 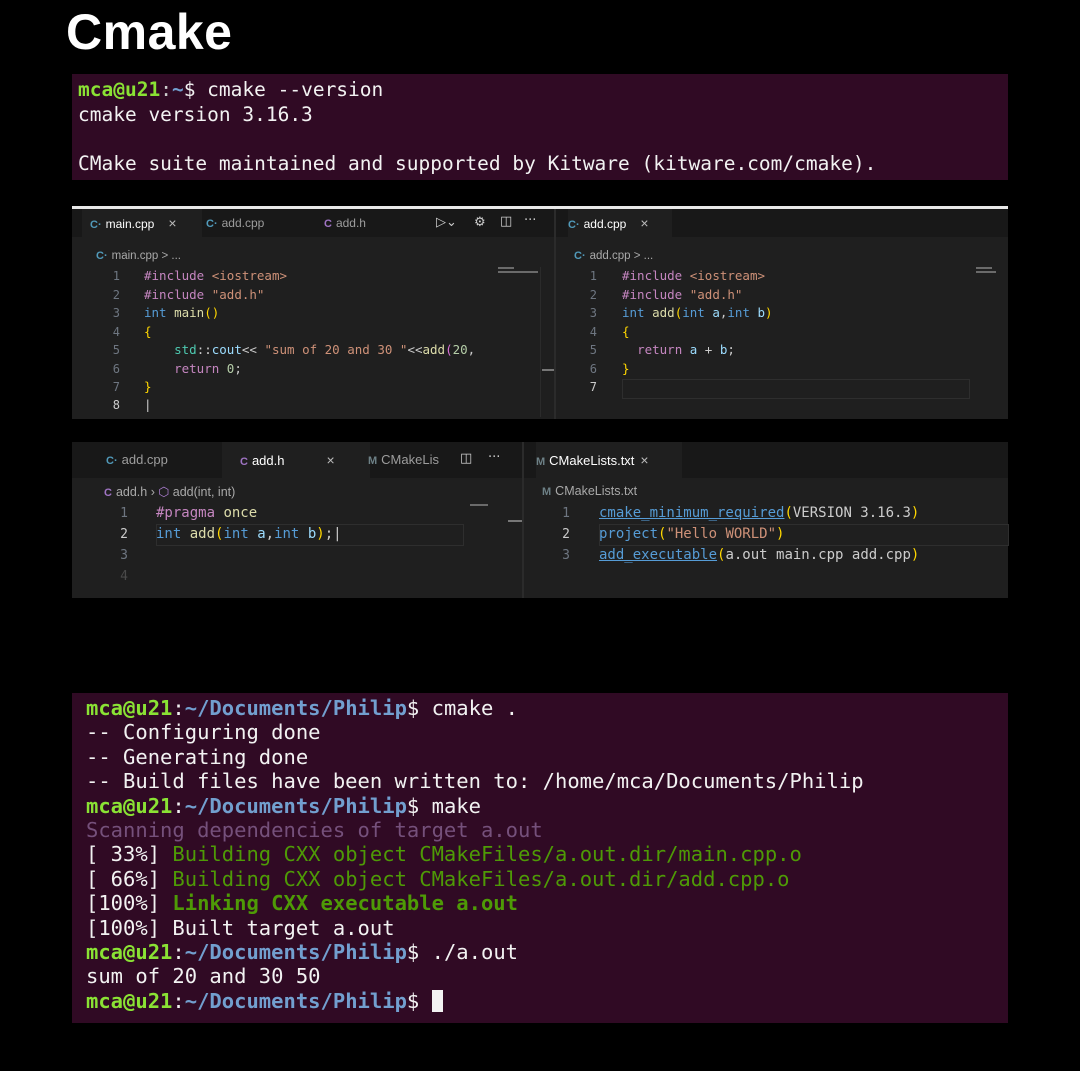 I want to click on group-divider, so click(x=555, y=314).